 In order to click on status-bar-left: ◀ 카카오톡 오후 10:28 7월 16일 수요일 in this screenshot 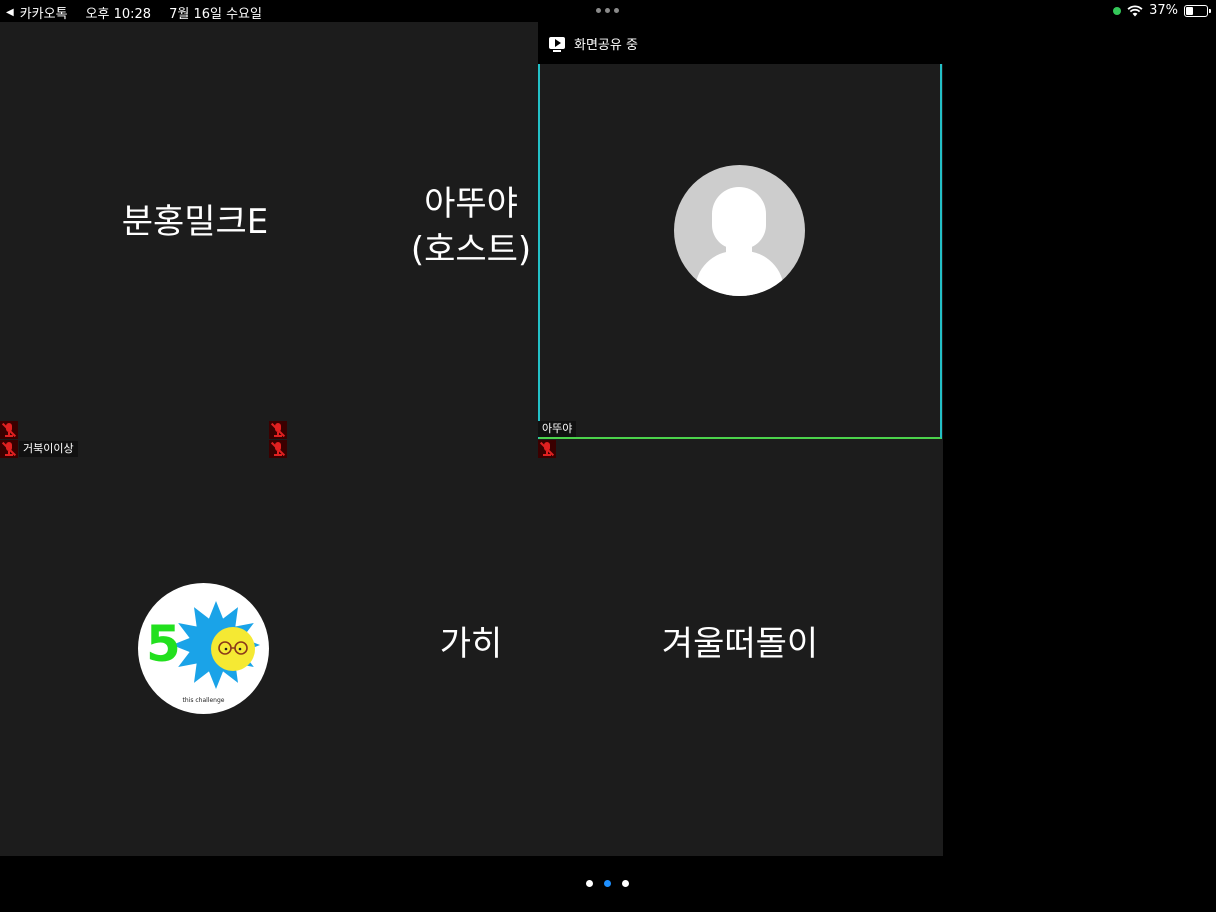, I will do `click(134, 12)`.